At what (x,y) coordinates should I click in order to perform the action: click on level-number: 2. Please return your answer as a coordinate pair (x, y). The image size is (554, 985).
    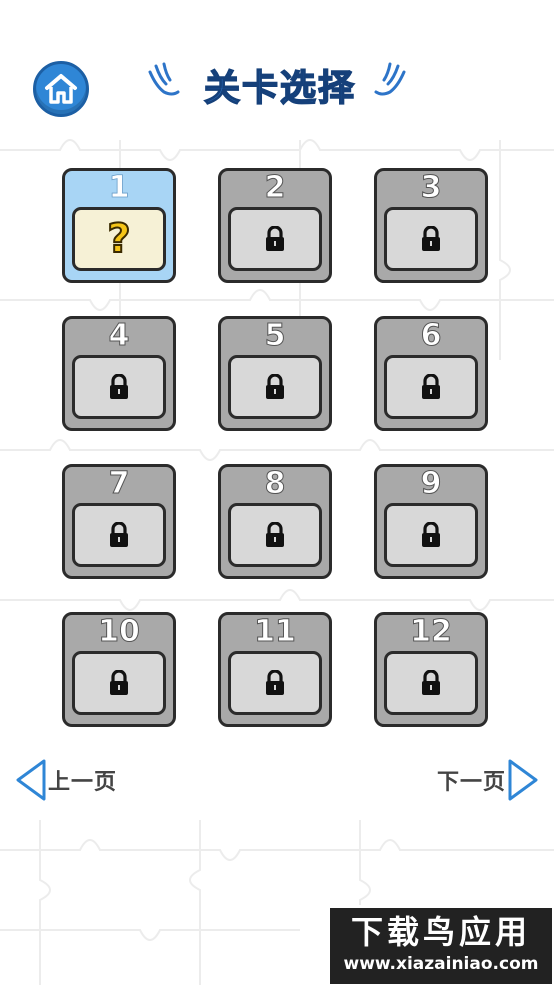
    Looking at the image, I should click on (275, 187).